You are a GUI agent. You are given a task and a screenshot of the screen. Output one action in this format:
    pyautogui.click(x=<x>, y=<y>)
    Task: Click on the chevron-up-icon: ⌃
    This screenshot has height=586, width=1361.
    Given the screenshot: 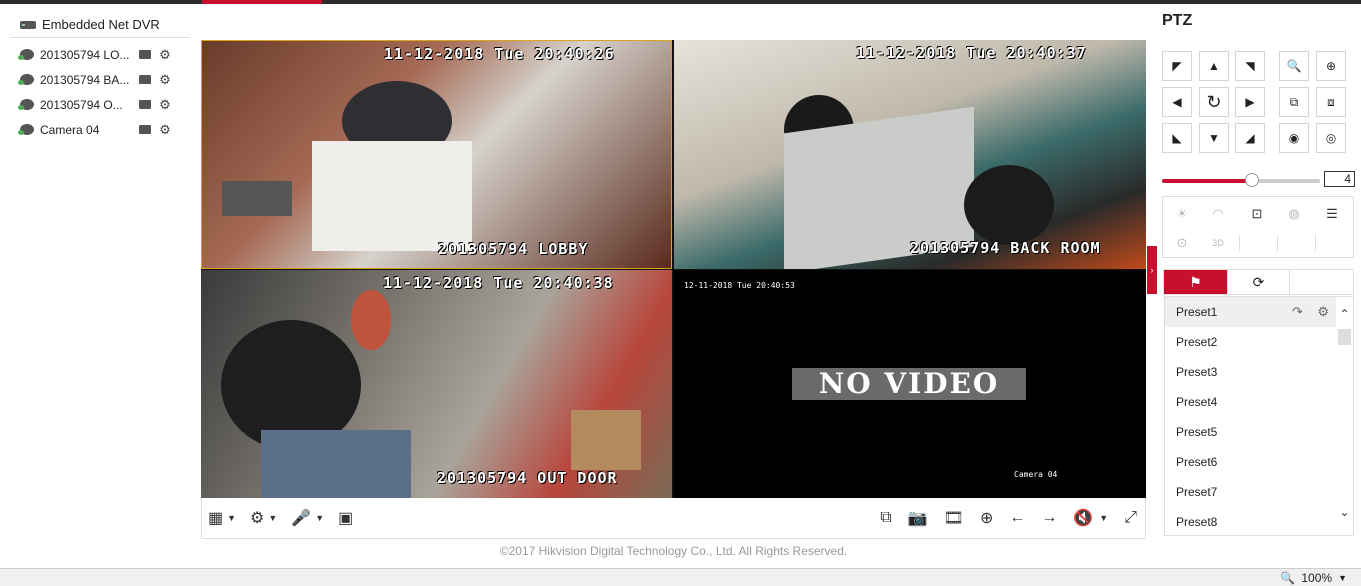 What is the action you would take?
    pyautogui.click(x=1344, y=314)
    